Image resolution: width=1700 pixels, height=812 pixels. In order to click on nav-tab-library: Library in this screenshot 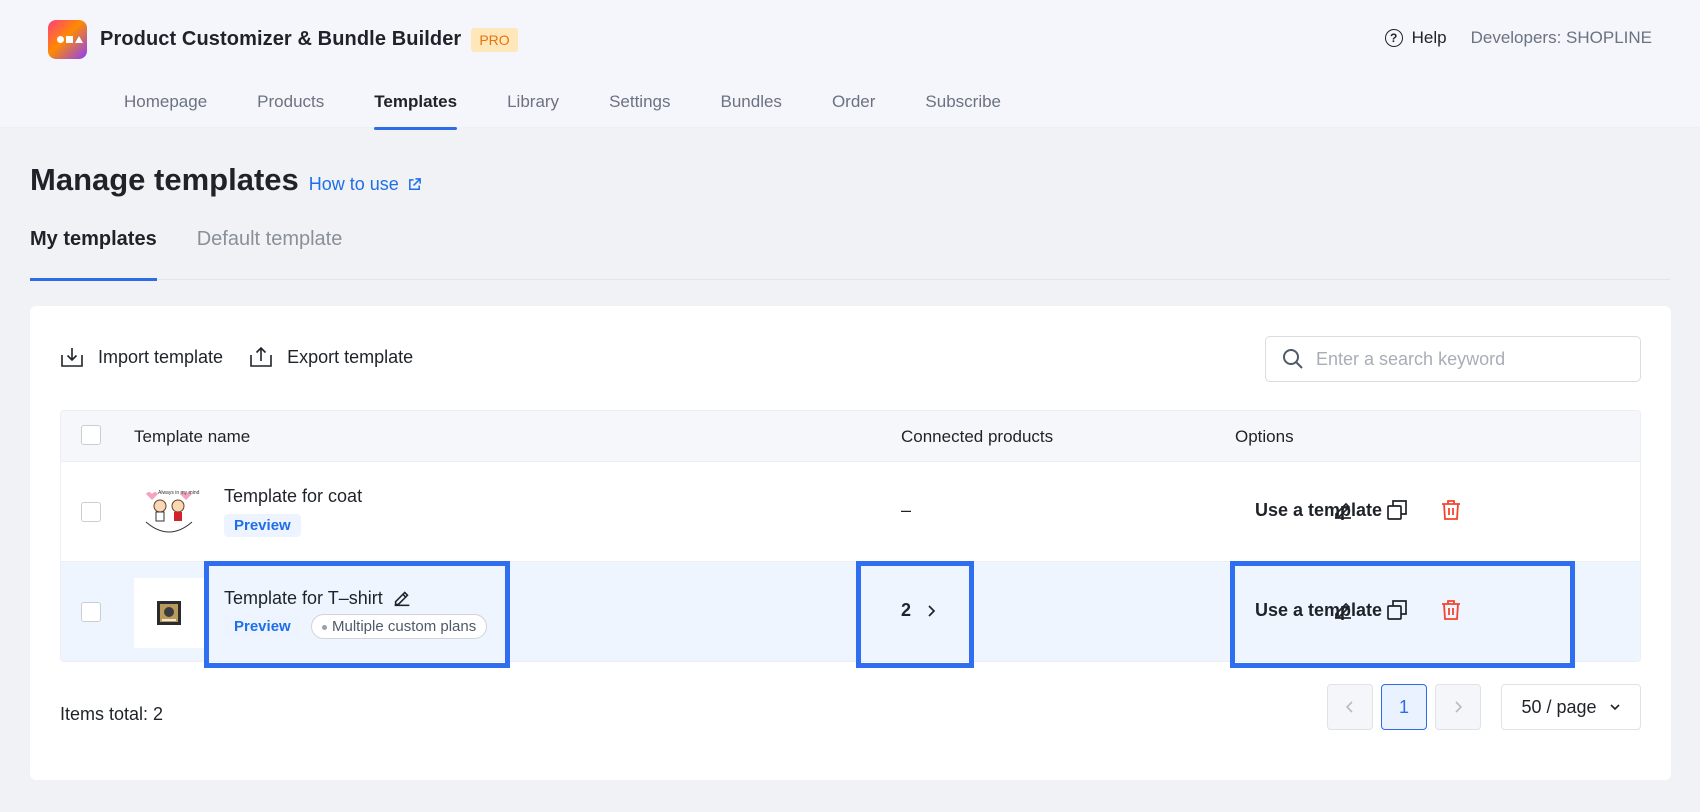, I will do `click(533, 111)`.